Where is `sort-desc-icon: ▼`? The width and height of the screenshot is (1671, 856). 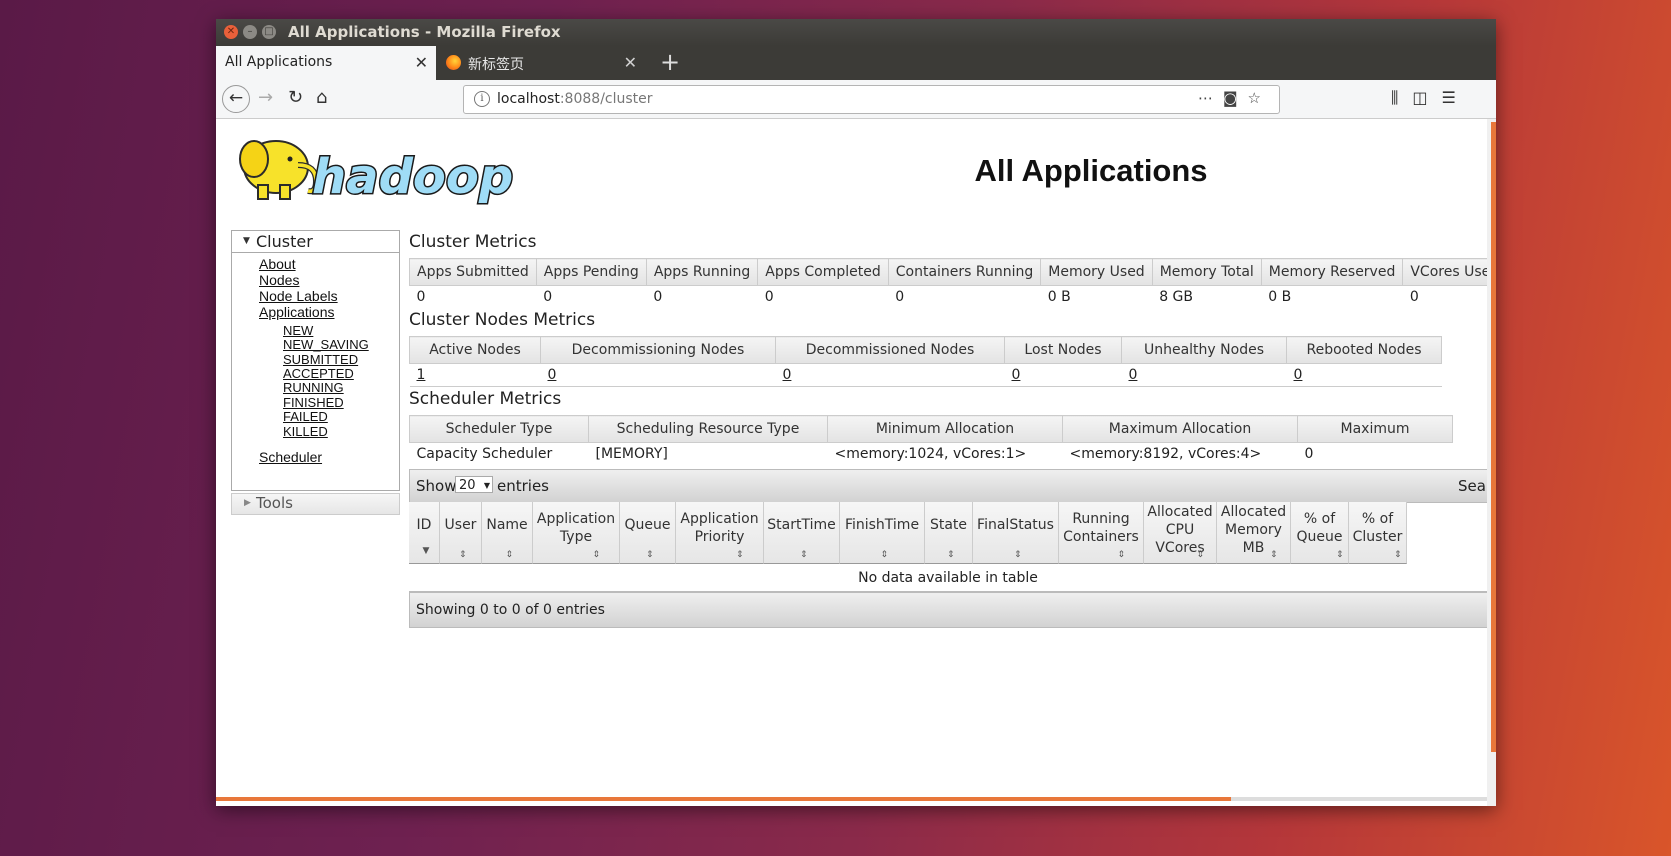 sort-desc-icon: ▼ is located at coordinates (426, 551).